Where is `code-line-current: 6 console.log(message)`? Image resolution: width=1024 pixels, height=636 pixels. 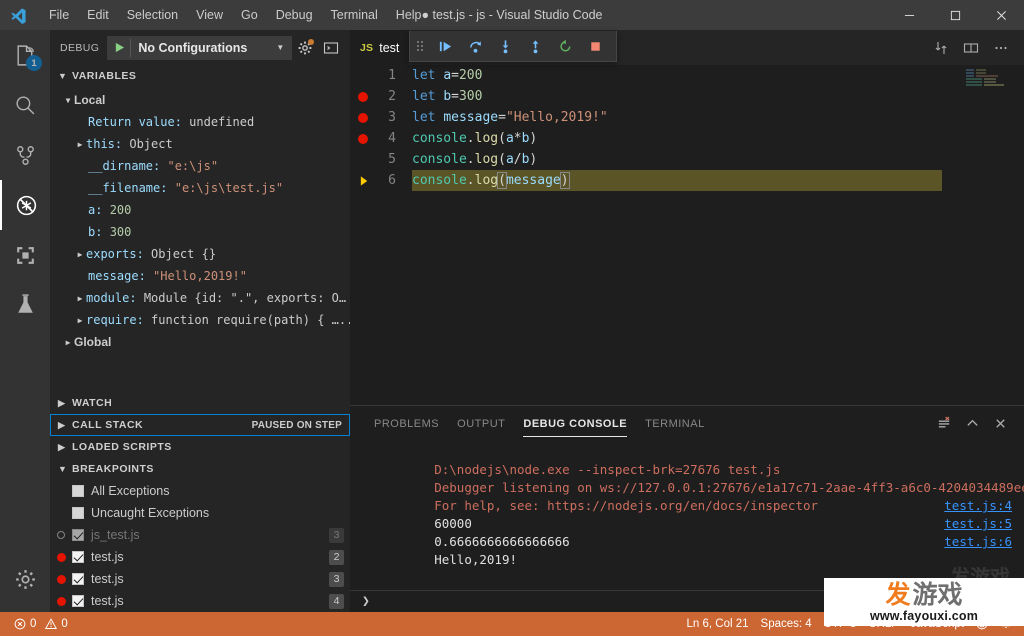 code-line-current: 6 console.log(message) is located at coordinates (687, 180).